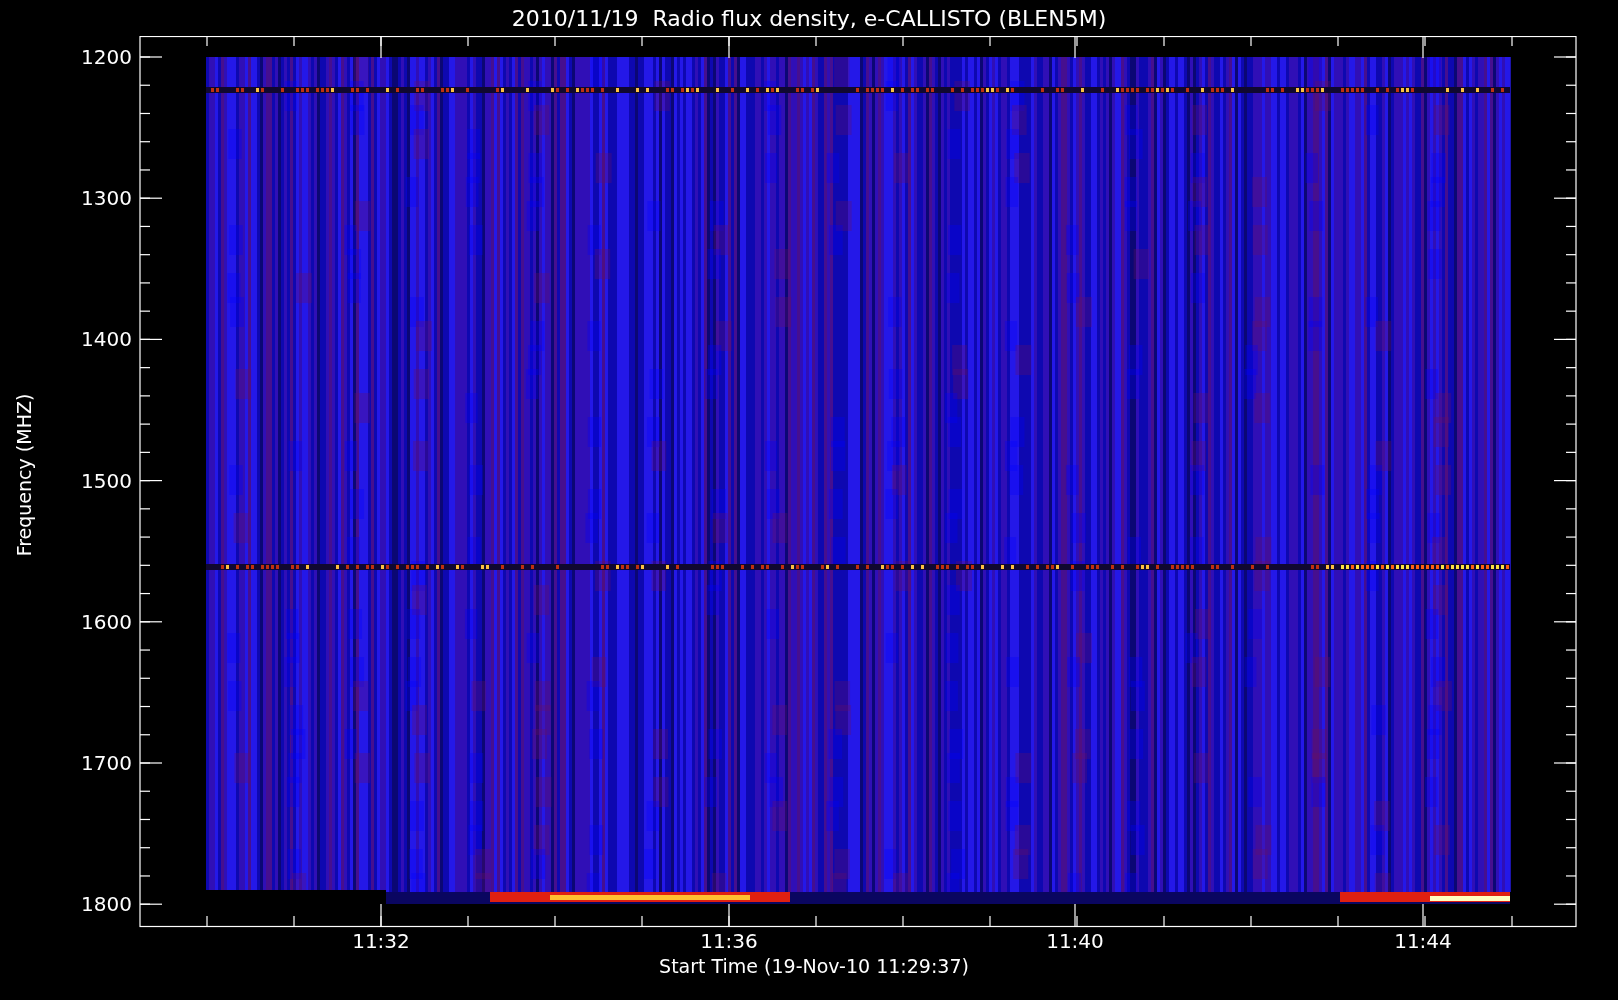 This screenshot has height=1000, width=1618. Describe the element at coordinates (106, 198) in the screenshot. I see `y-tick-label: 1300` at that location.